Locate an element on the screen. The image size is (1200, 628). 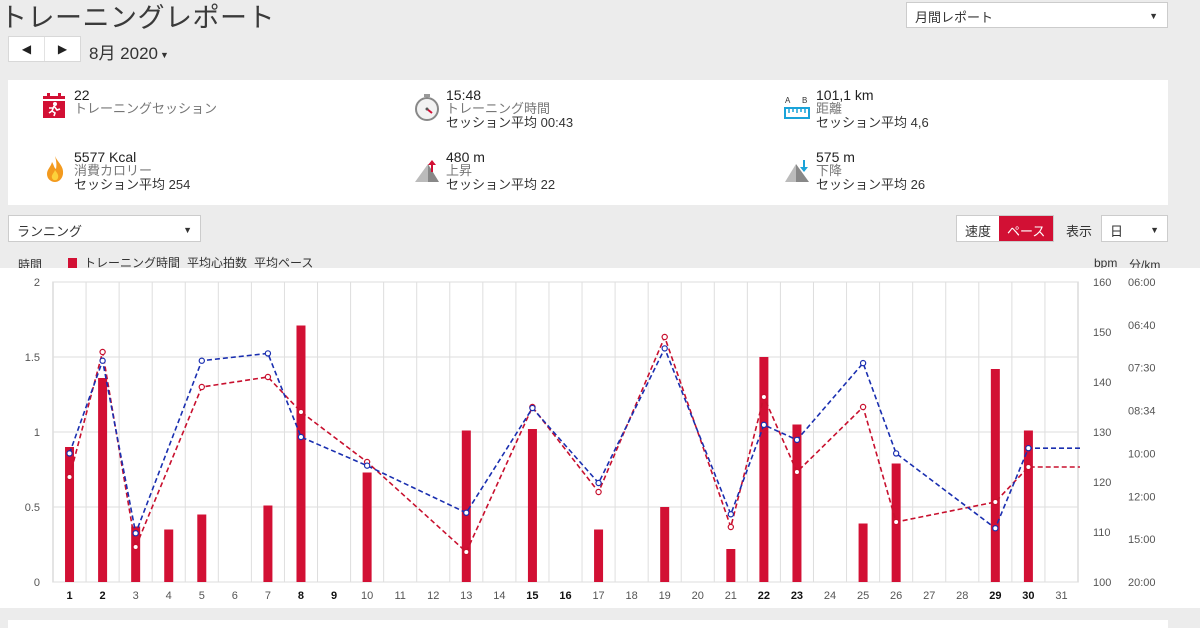
distance-avg: セッション平均 4,6 is located at coordinates (872, 122).